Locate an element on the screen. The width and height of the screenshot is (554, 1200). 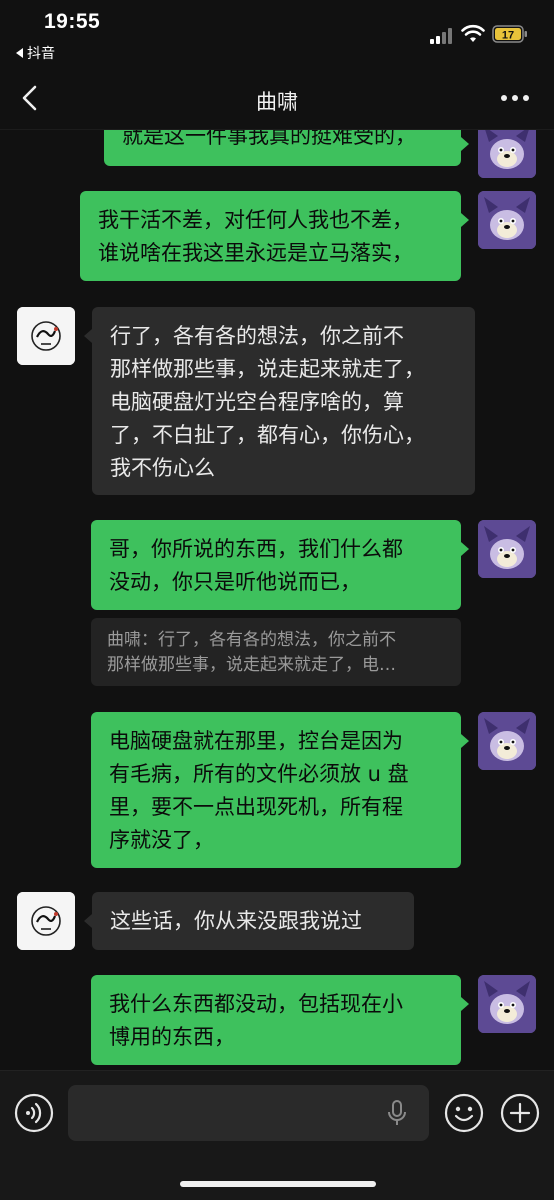
voice-icon is located at coordinates (34, 1113).